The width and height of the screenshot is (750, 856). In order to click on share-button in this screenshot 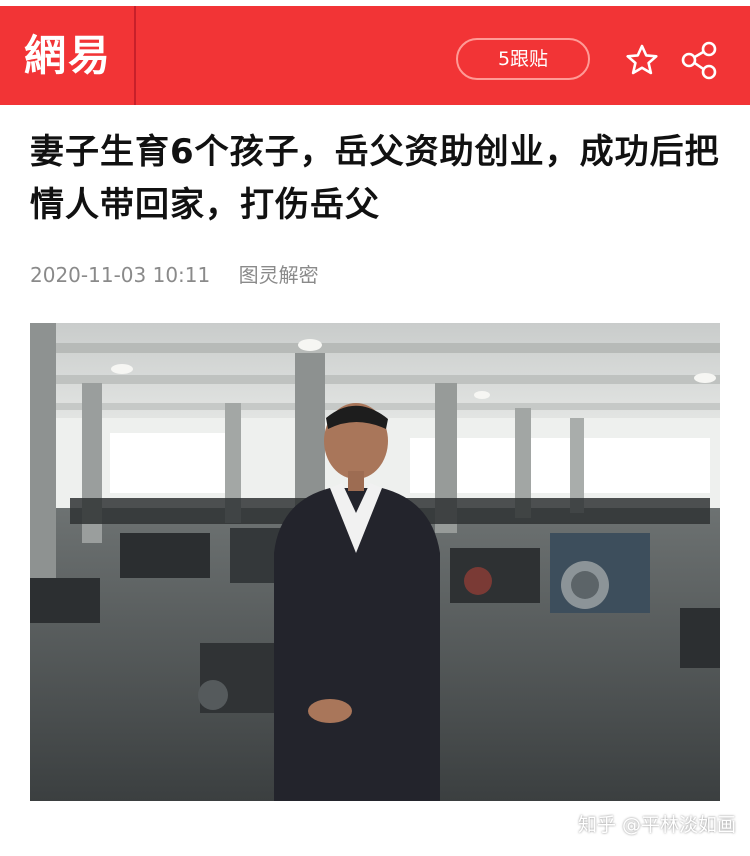, I will do `click(700, 60)`.